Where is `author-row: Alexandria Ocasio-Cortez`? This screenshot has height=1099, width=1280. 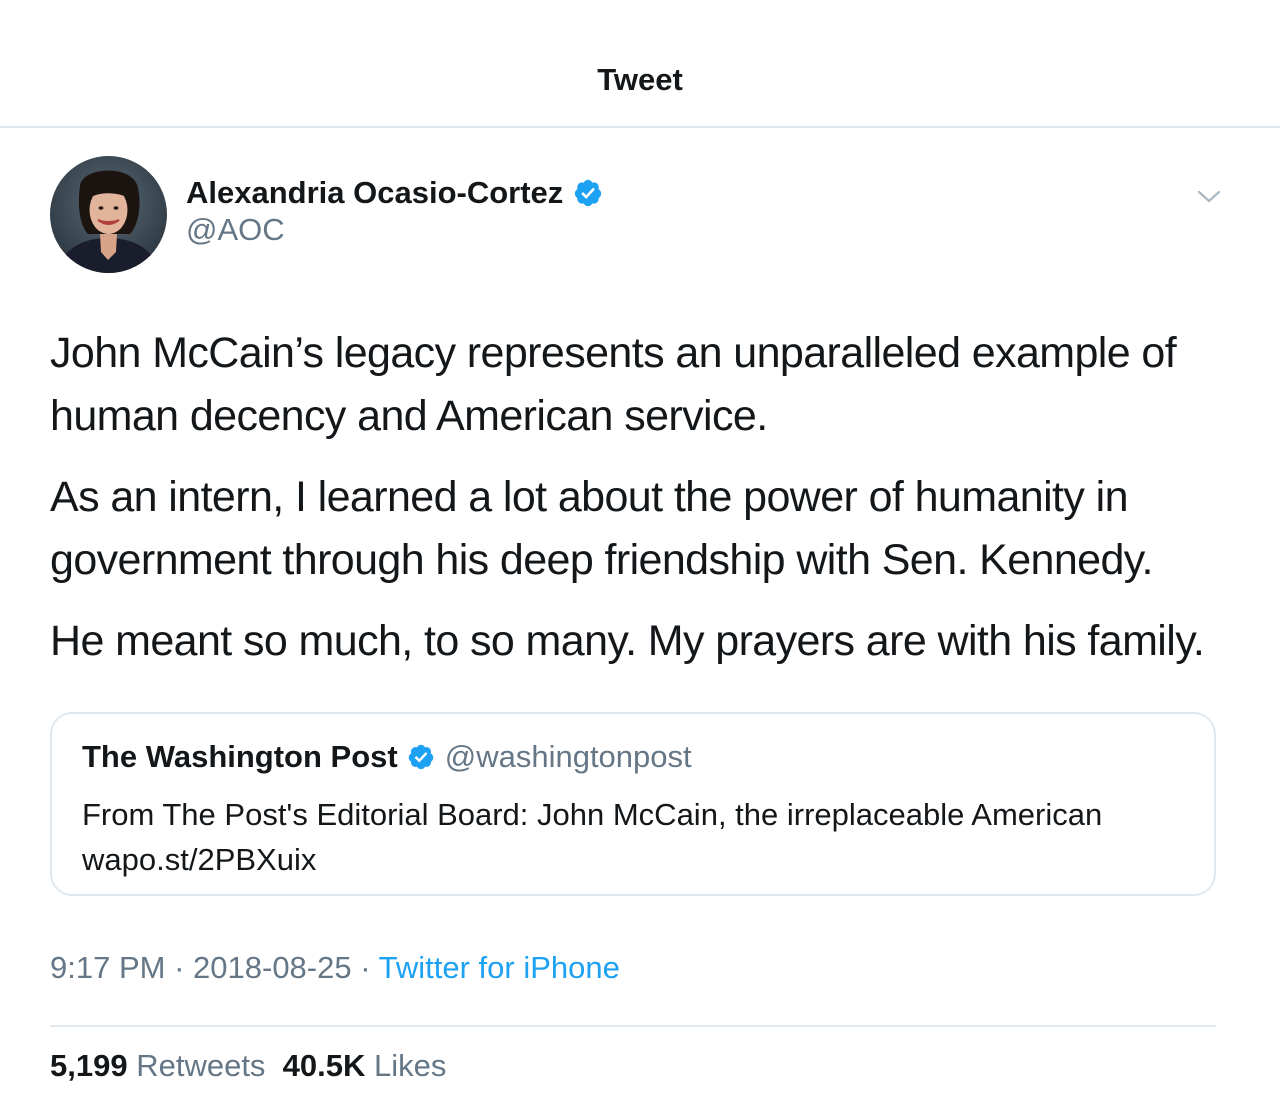
author-row: Alexandria Ocasio-Cortez is located at coordinates (394, 193).